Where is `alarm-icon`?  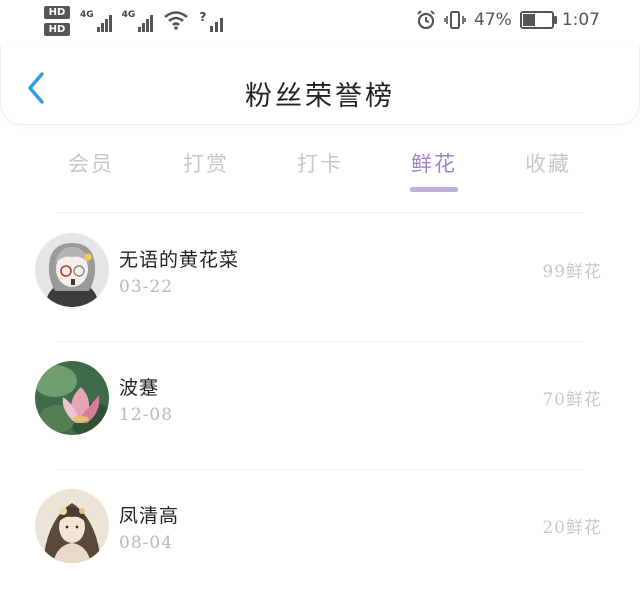
alarm-icon is located at coordinates (426, 20).